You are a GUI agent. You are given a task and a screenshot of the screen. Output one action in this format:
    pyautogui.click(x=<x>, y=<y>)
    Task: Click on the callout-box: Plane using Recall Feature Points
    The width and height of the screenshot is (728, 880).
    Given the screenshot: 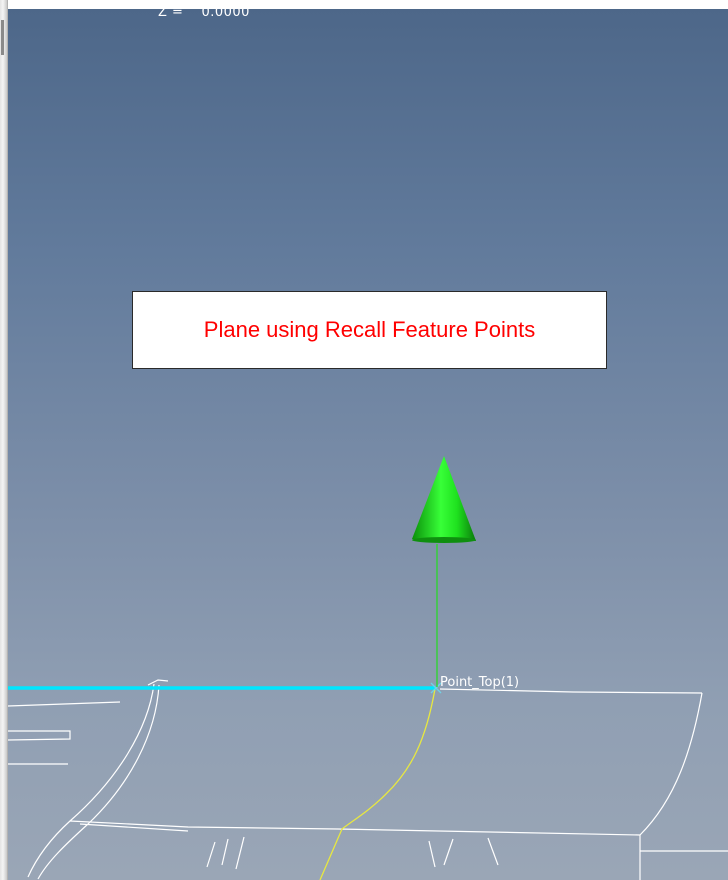 What is the action you would take?
    pyautogui.click(x=369, y=330)
    